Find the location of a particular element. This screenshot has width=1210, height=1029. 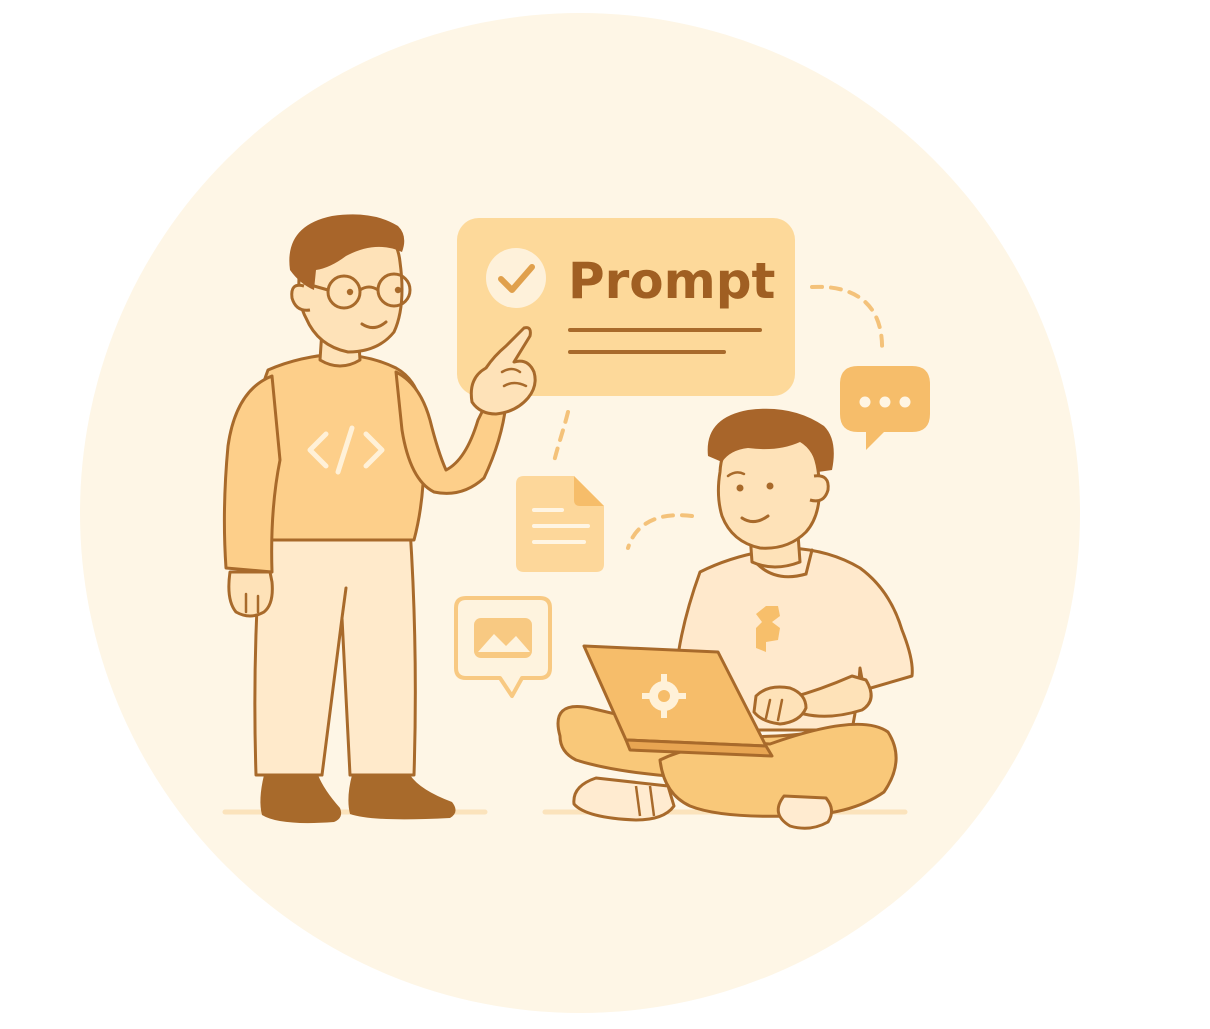

right-sneaker is located at coordinates (804, 812).